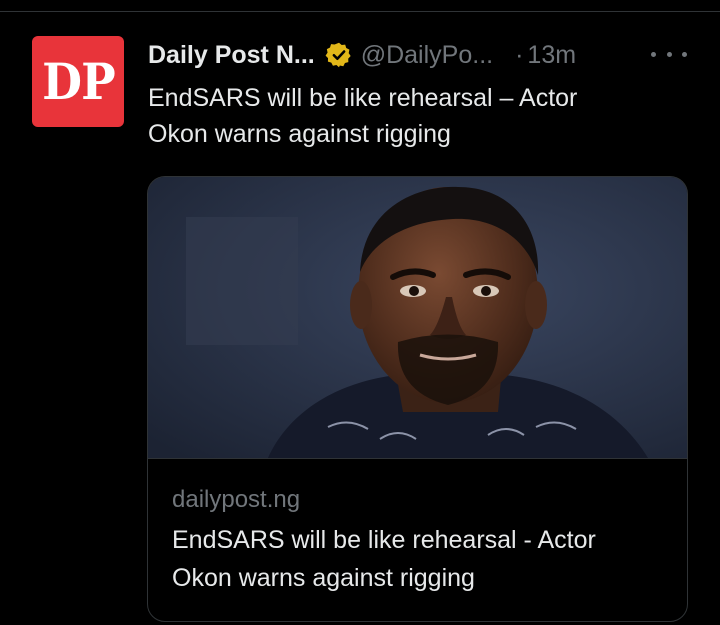 This screenshot has width=720, height=625. What do you see at coordinates (339, 55) in the screenshot?
I see `verified-badge-icon` at bounding box center [339, 55].